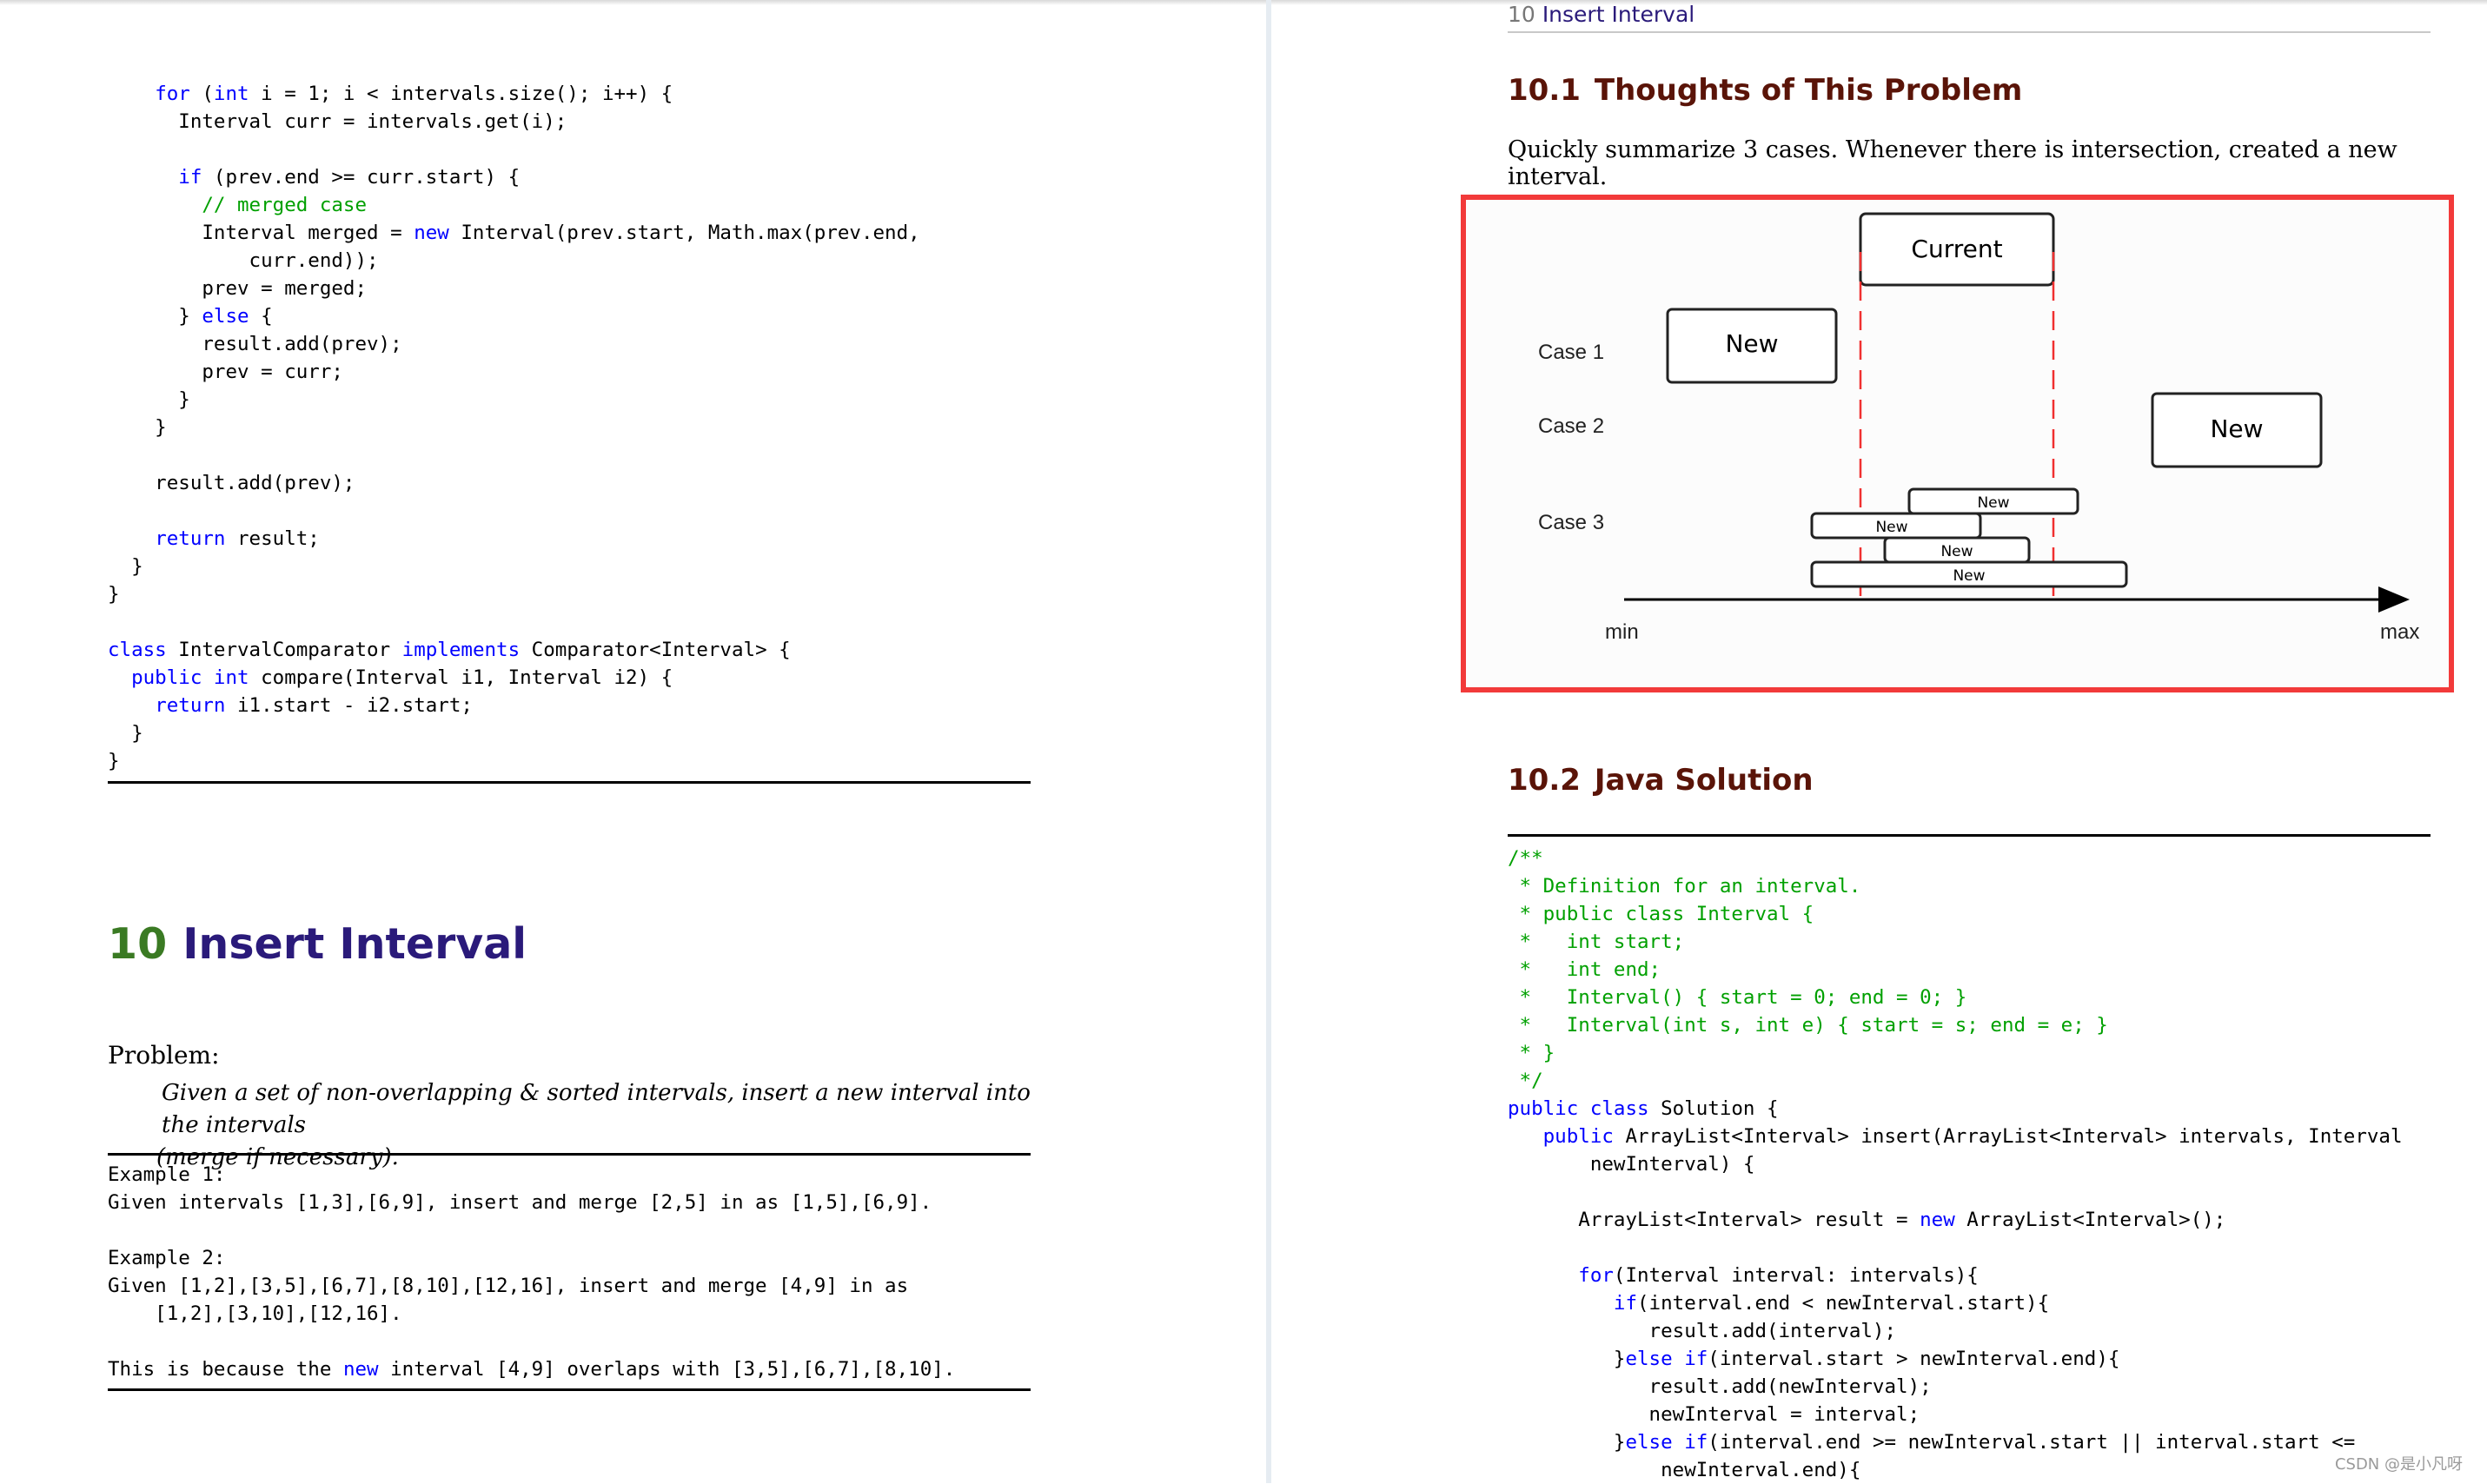 The height and width of the screenshot is (1484, 2487). What do you see at coordinates (531, 1314) in the screenshot?
I see `code-line: [1,2],[3,10],[12,16].` at bounding box center [531, 1314].